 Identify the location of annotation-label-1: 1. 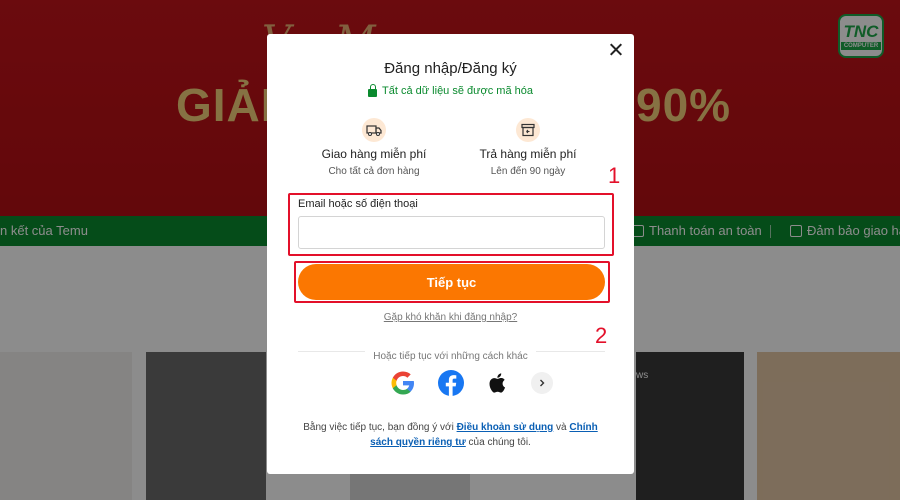
(614, 175).